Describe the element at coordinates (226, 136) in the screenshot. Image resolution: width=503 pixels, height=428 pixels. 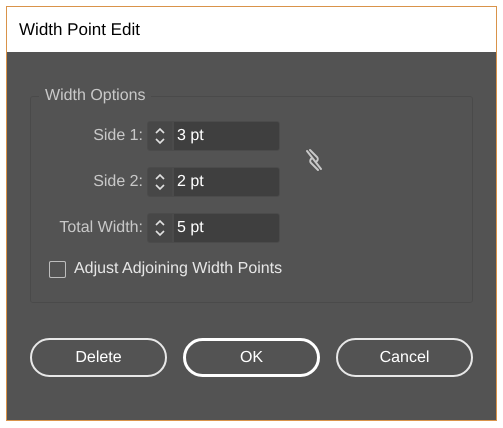
I see `number-field: 3 pt` at that location.